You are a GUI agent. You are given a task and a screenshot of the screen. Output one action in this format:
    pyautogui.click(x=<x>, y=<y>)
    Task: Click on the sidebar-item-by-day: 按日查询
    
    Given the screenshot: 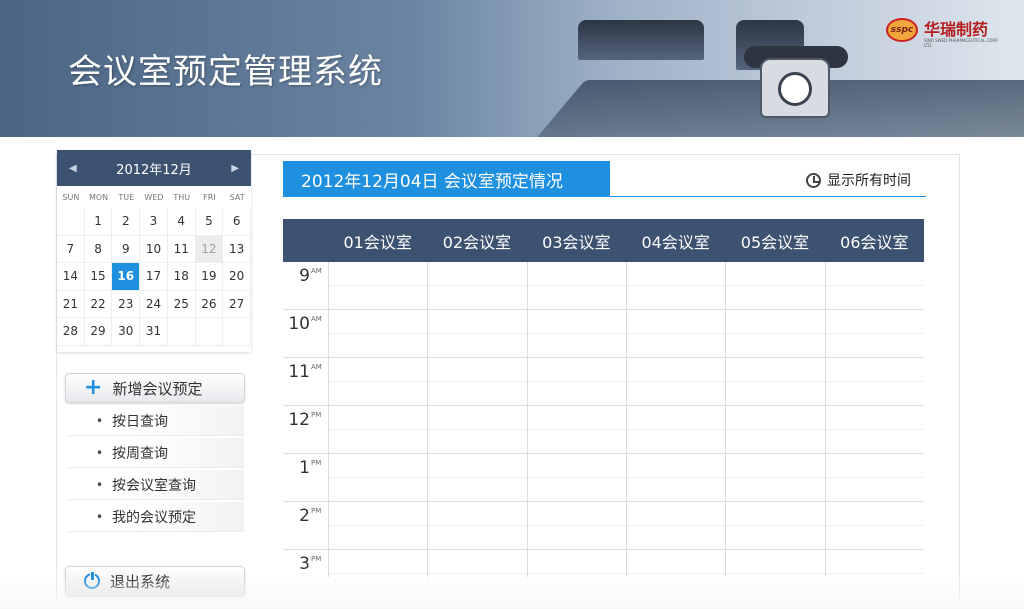 What is the action you would take?
    pyautogui.click(x=156, y=421)
    